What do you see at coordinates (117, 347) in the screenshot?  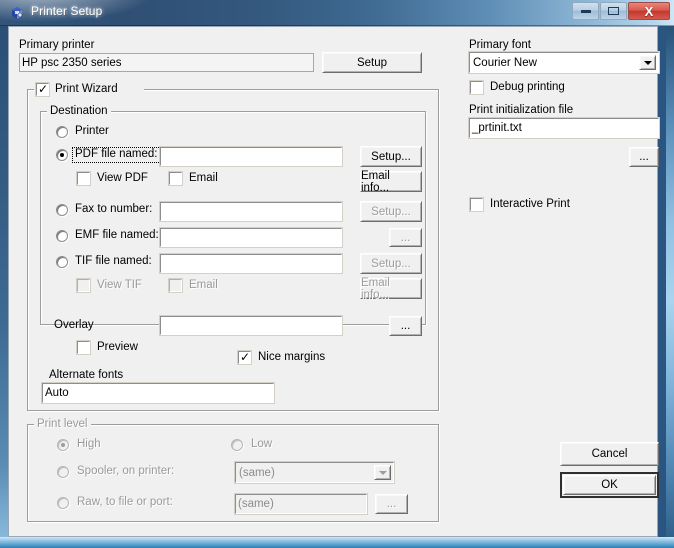 I see `preview-label: Preview` at bounding box center [117, 347].